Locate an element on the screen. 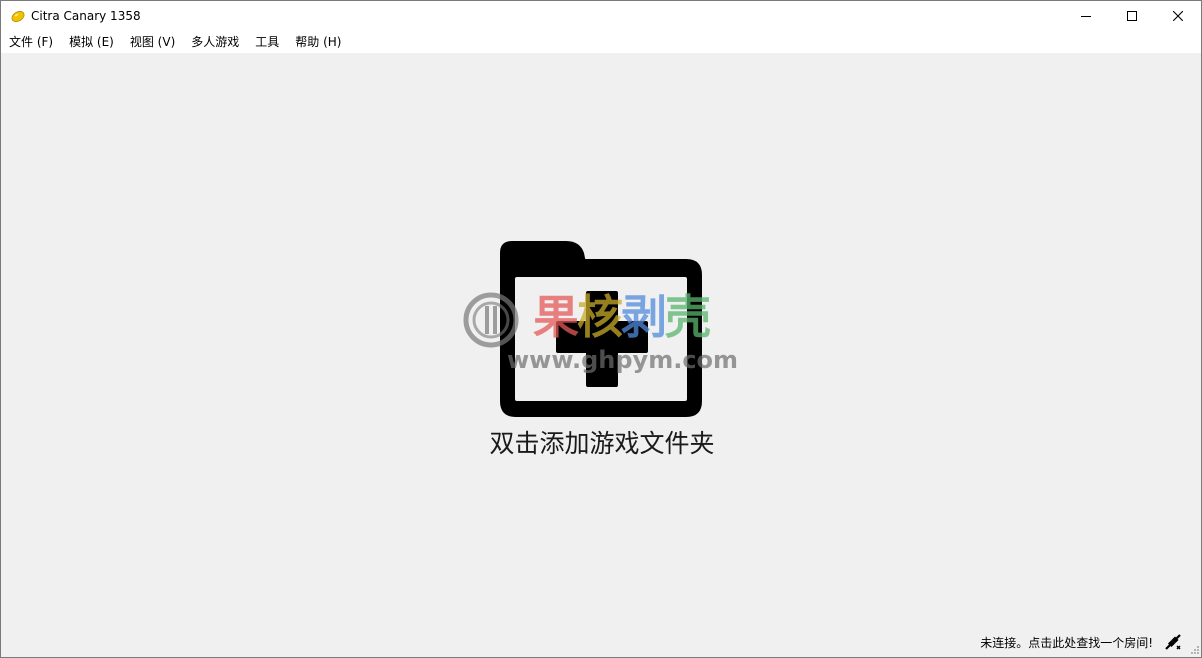 The width and height of the screenshot is (1202, 658). menu-help: 帮助 (H) is located at coordinates (318, 42).